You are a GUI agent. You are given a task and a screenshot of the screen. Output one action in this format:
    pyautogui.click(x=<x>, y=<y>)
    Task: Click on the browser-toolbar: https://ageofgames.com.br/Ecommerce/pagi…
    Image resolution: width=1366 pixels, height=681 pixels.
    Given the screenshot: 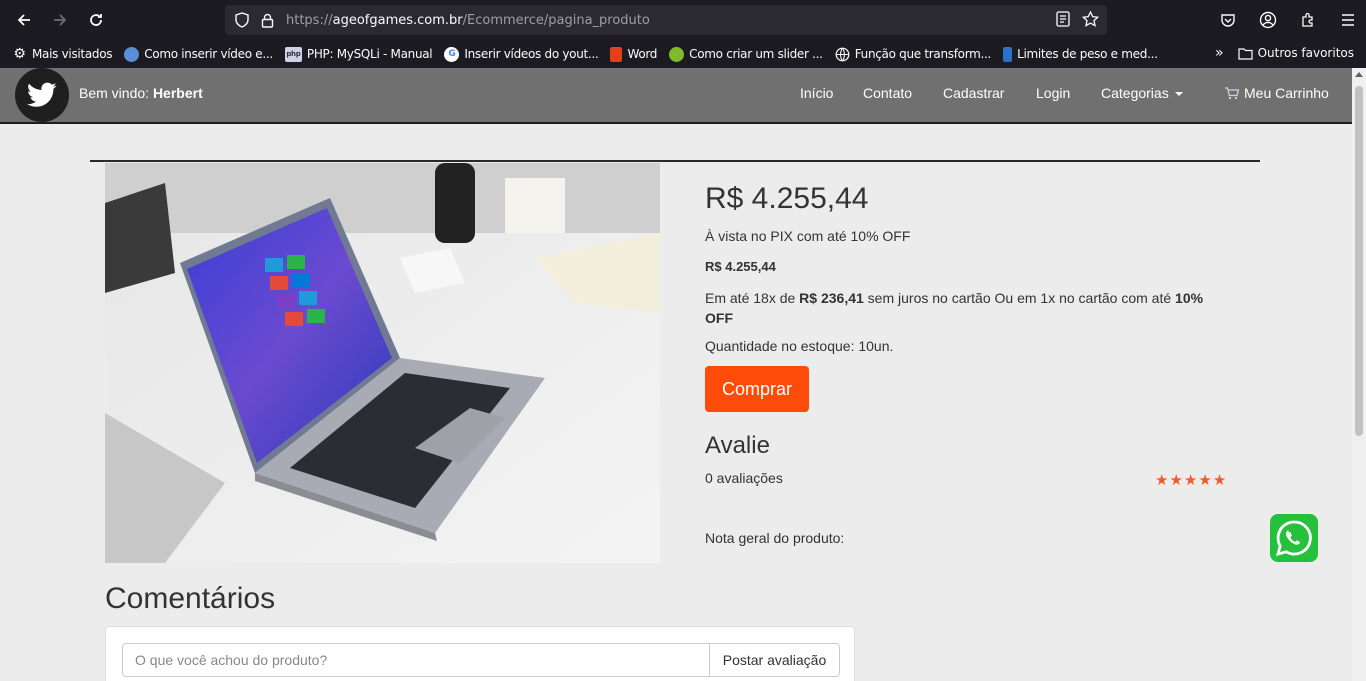 What is the action you would take?
    pyautogui.click(x=683, y=20)
    